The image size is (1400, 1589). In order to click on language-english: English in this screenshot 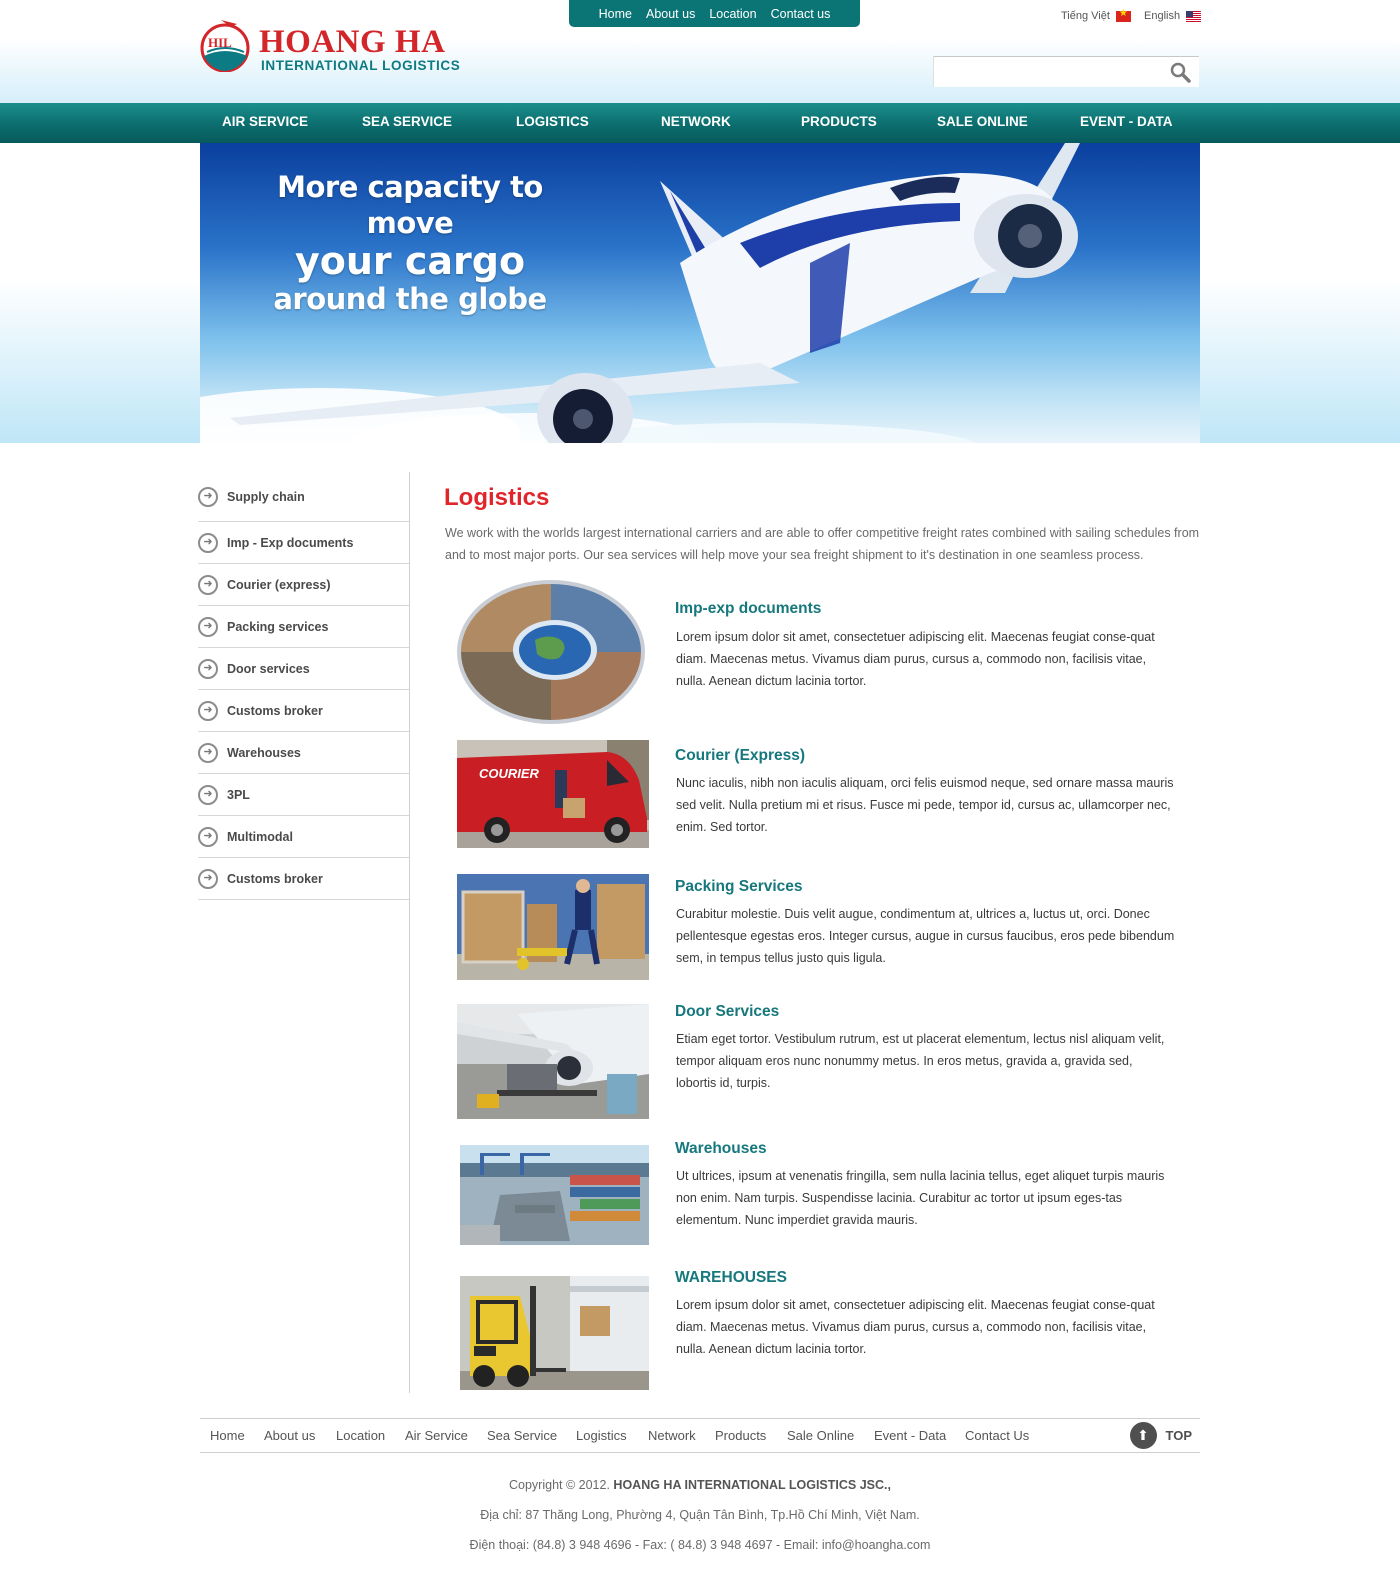, I will do `click(1173, 16)`.